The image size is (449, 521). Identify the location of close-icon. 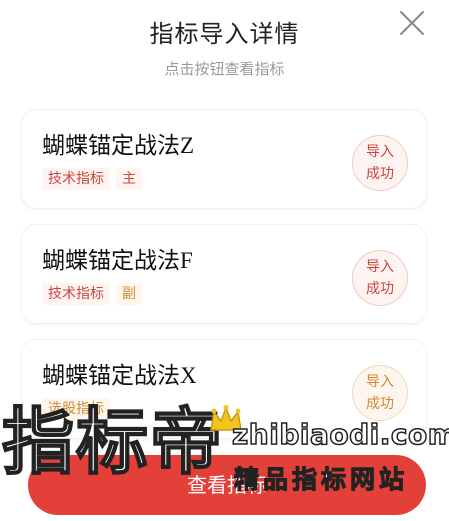
(412, 23).